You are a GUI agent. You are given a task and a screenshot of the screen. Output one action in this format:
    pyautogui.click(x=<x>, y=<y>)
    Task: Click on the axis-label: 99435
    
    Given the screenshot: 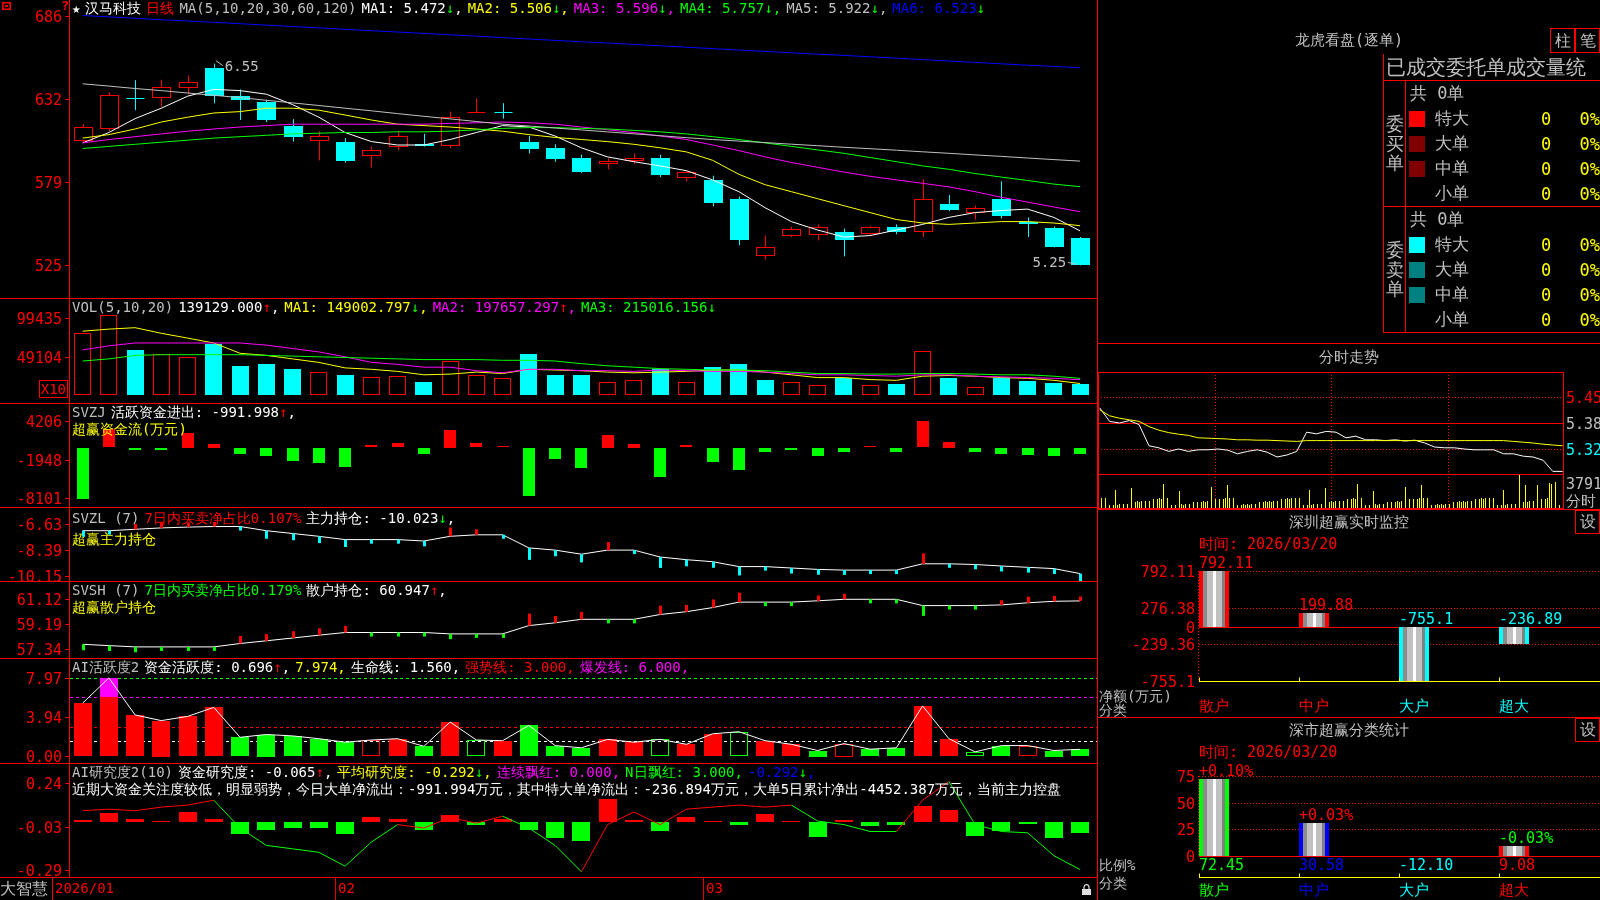 What is the action you would take?
    pyautogui.click(x=39, y=318)
    